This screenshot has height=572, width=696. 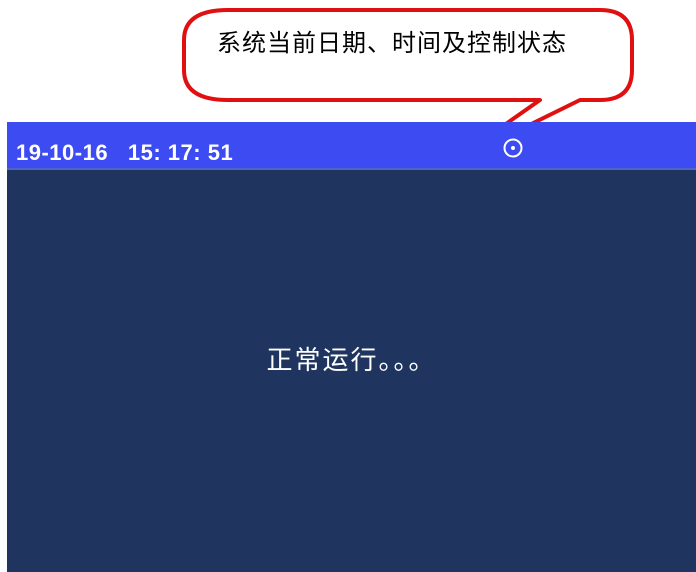 I want to click on datetime-display: 19-10-16 15: 17: 51, so click(x=125, y=152).